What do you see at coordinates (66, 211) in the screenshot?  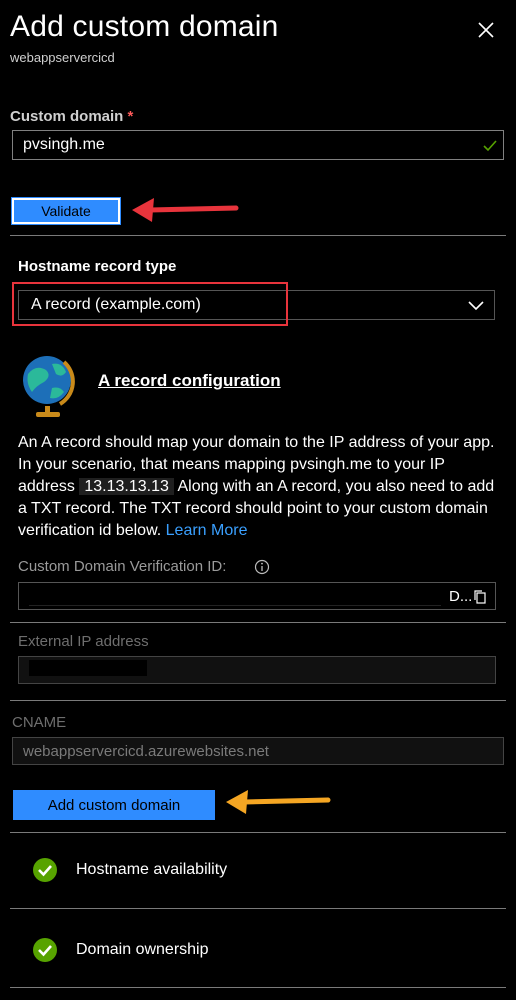 I see `validate-button: Validate` at bounding box center [66, 211].